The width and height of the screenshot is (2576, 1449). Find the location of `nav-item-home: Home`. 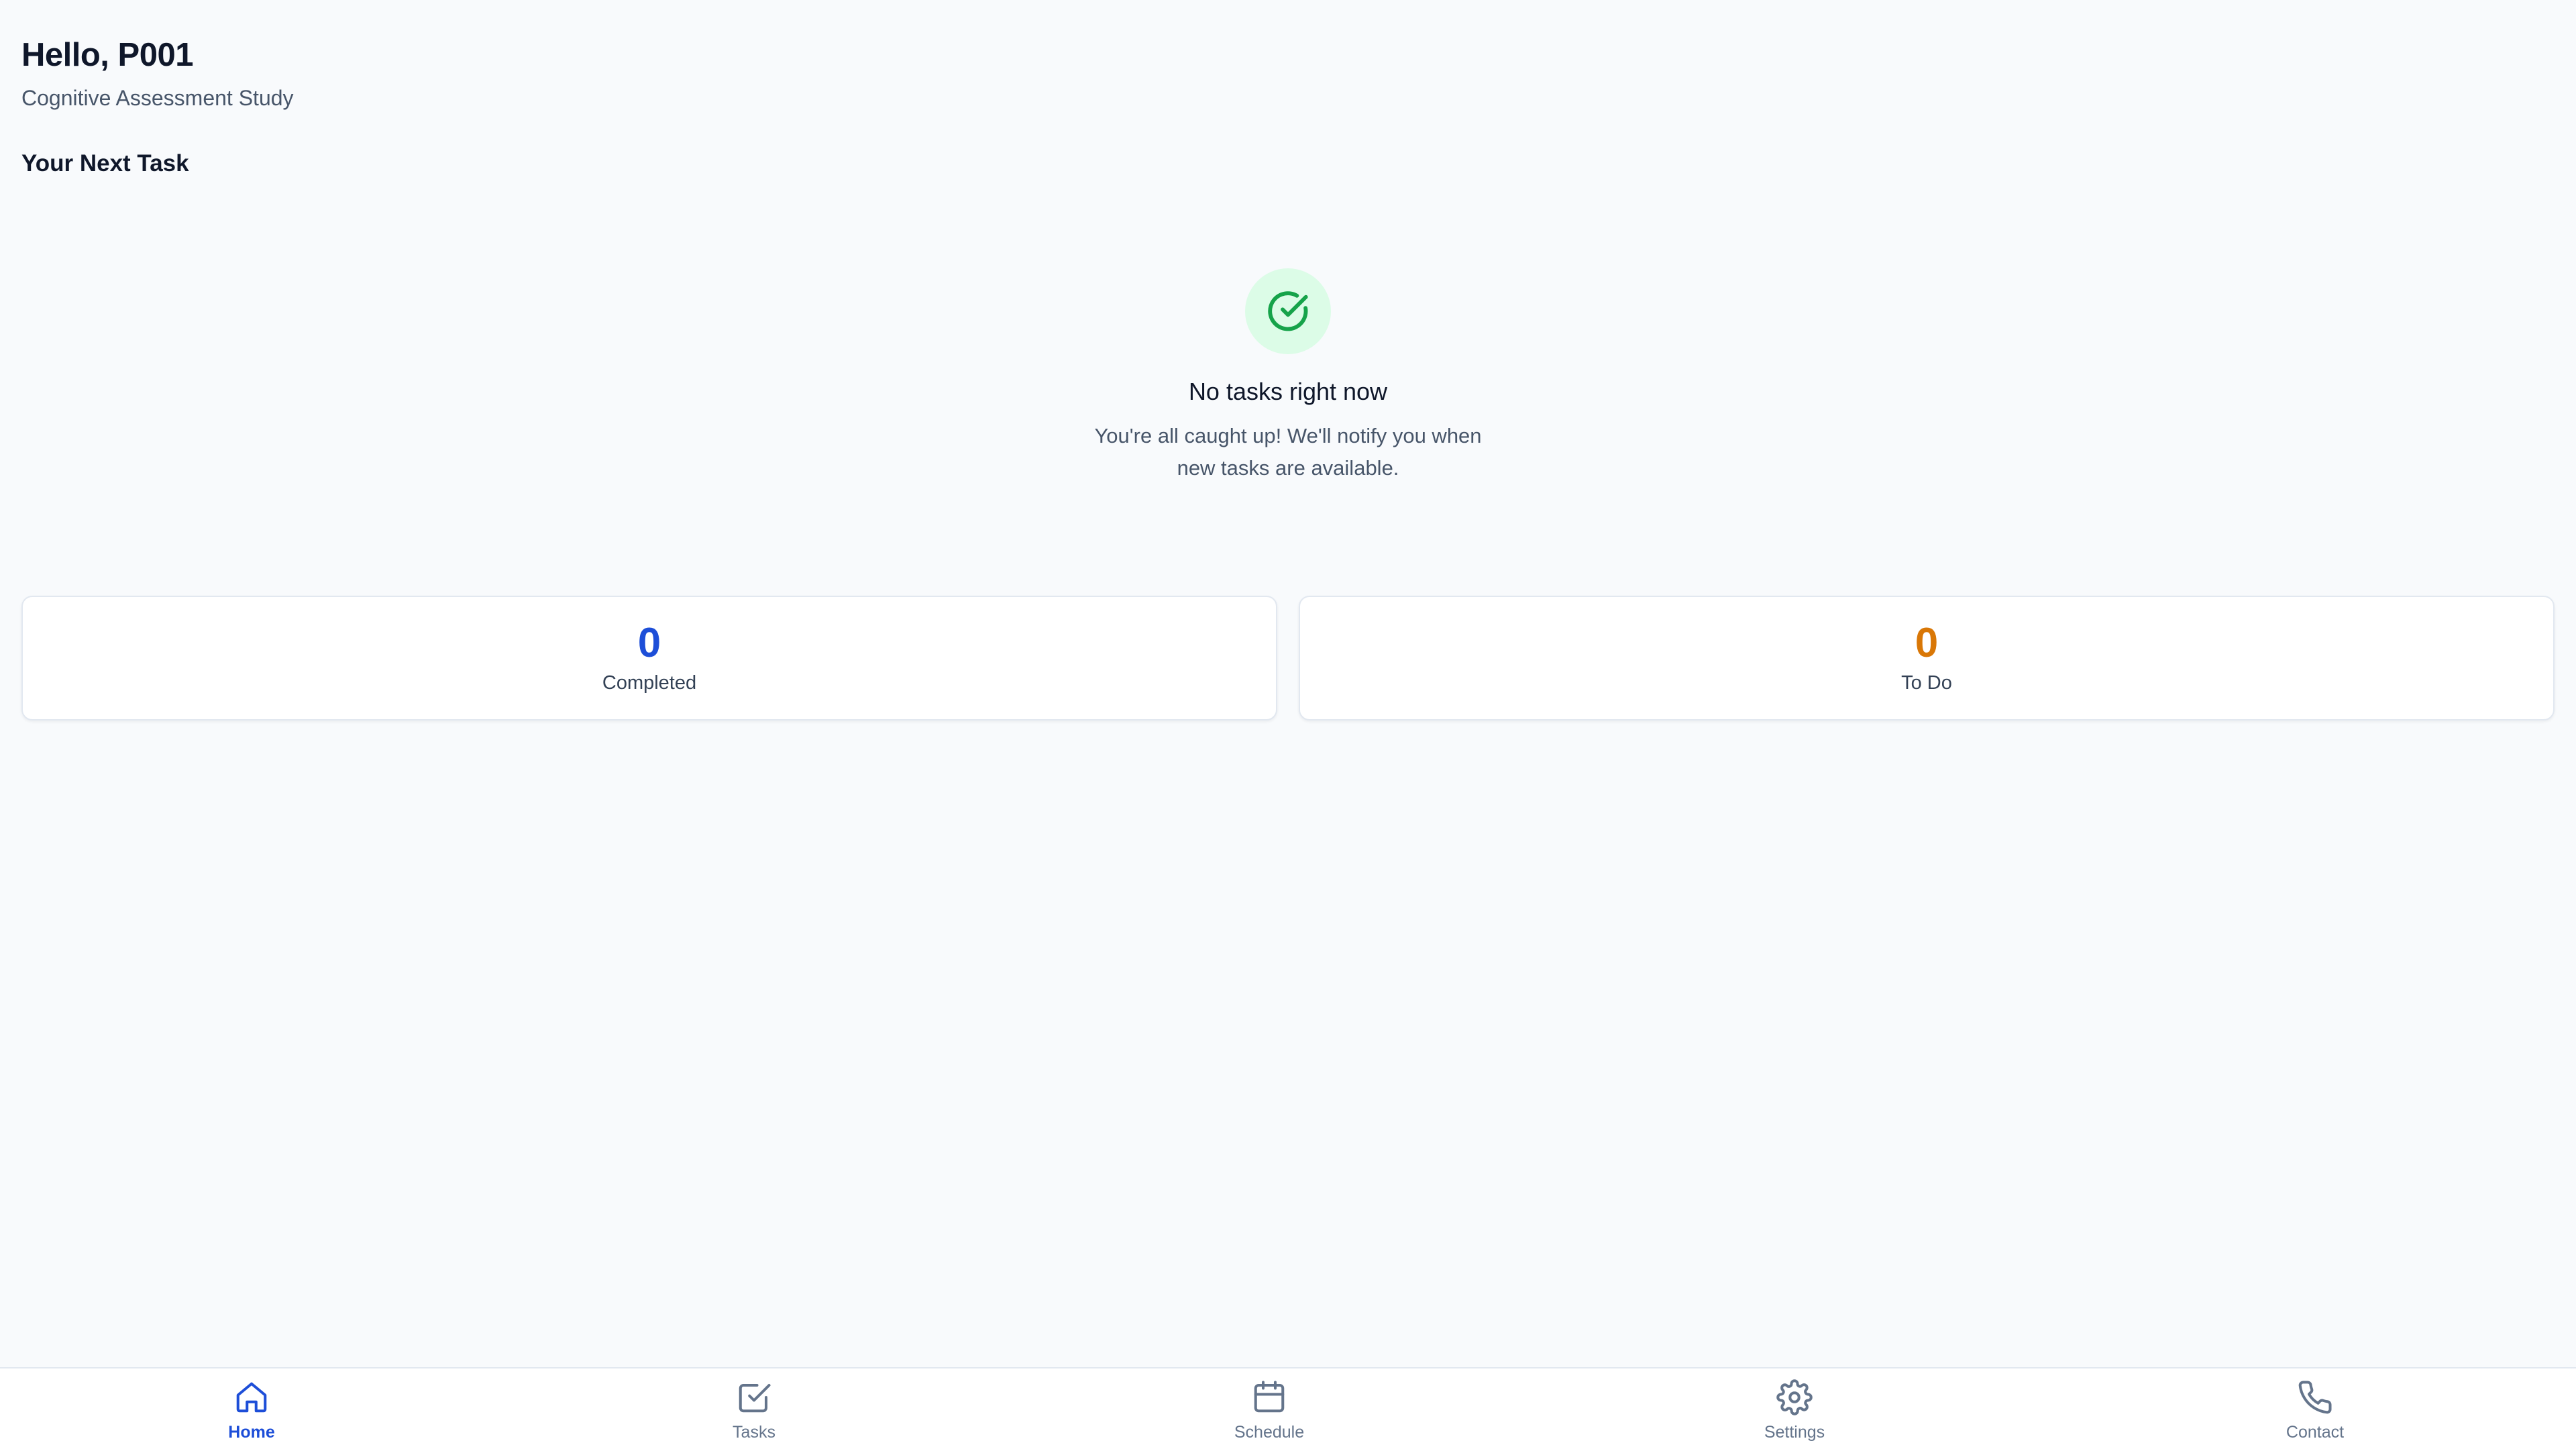

nav-item-home: Home is located at coordinates (251, 1410).